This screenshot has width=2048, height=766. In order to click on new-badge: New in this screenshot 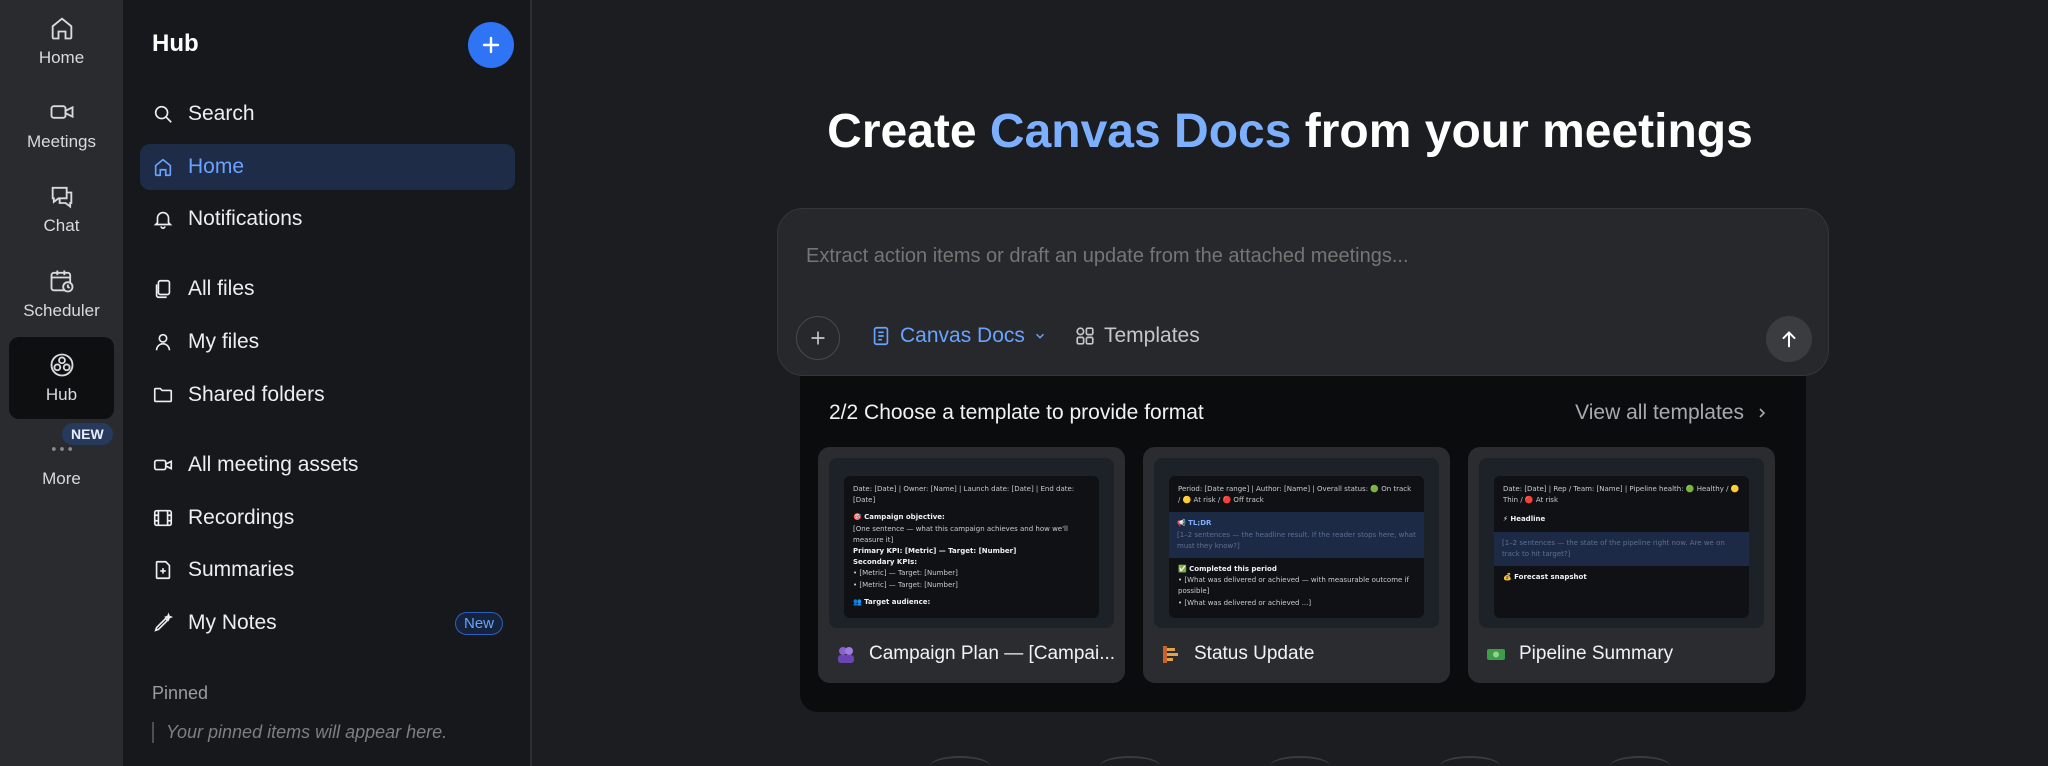, I will do `click(478, 623)`.